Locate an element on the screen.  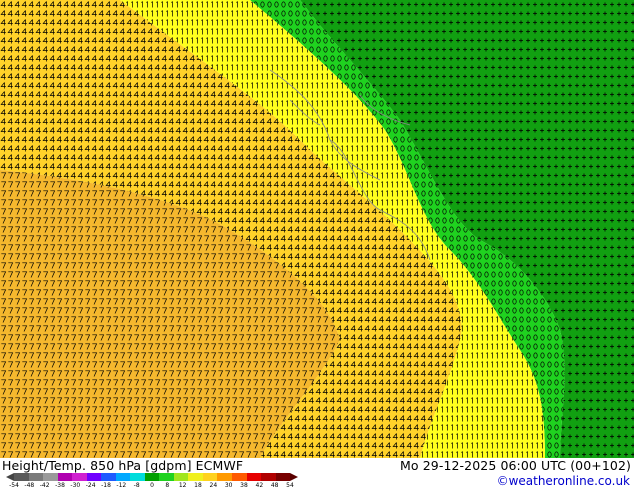
colorbar-tick-label: 0 is located at coordinates (152, 485).